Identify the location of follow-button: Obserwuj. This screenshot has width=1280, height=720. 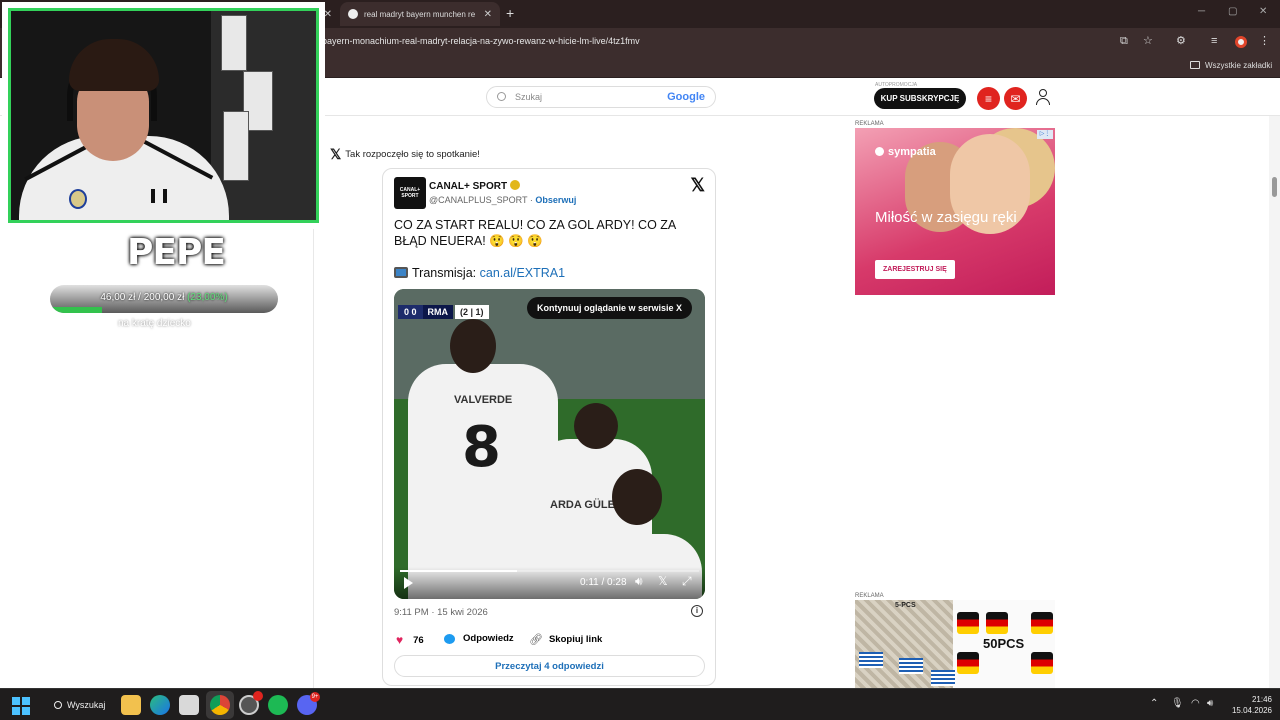
(555, 200).